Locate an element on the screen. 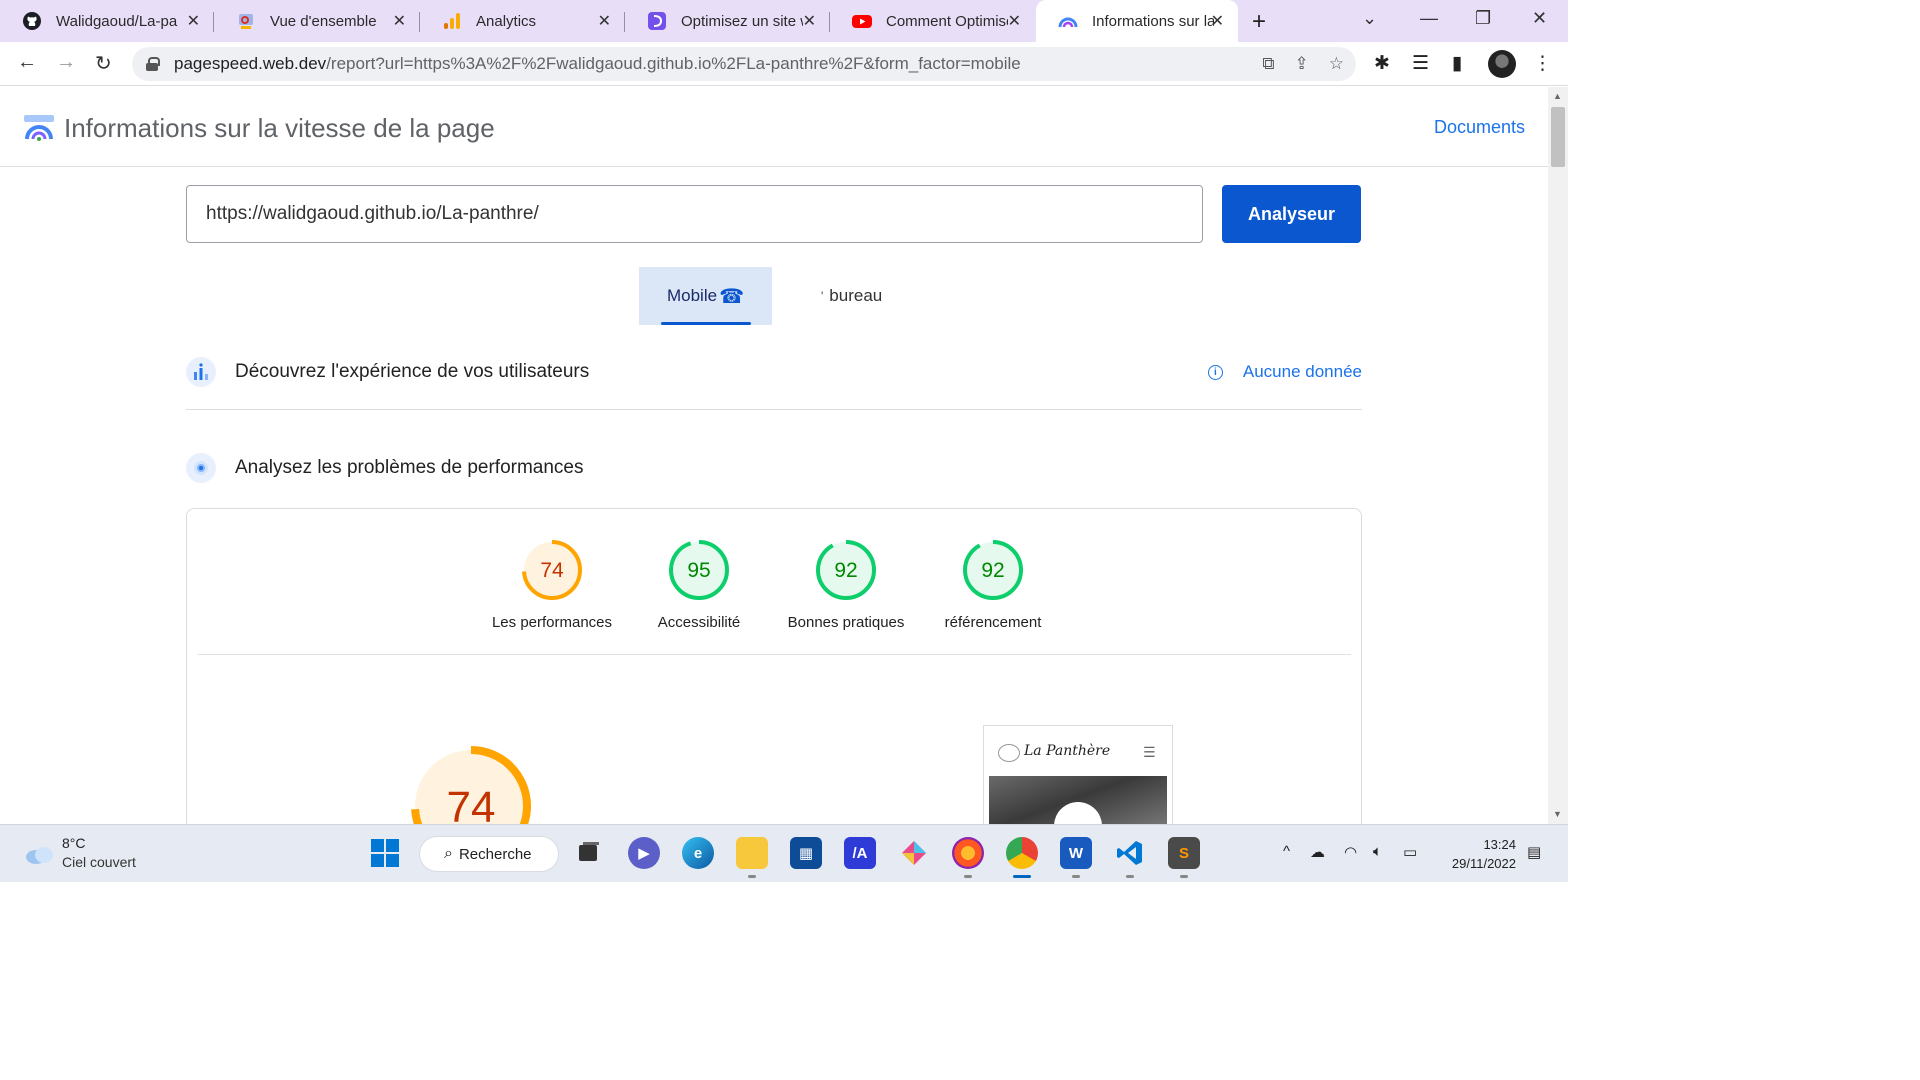  notifications-icon: ▤ is located at coordinates (1534, 852).